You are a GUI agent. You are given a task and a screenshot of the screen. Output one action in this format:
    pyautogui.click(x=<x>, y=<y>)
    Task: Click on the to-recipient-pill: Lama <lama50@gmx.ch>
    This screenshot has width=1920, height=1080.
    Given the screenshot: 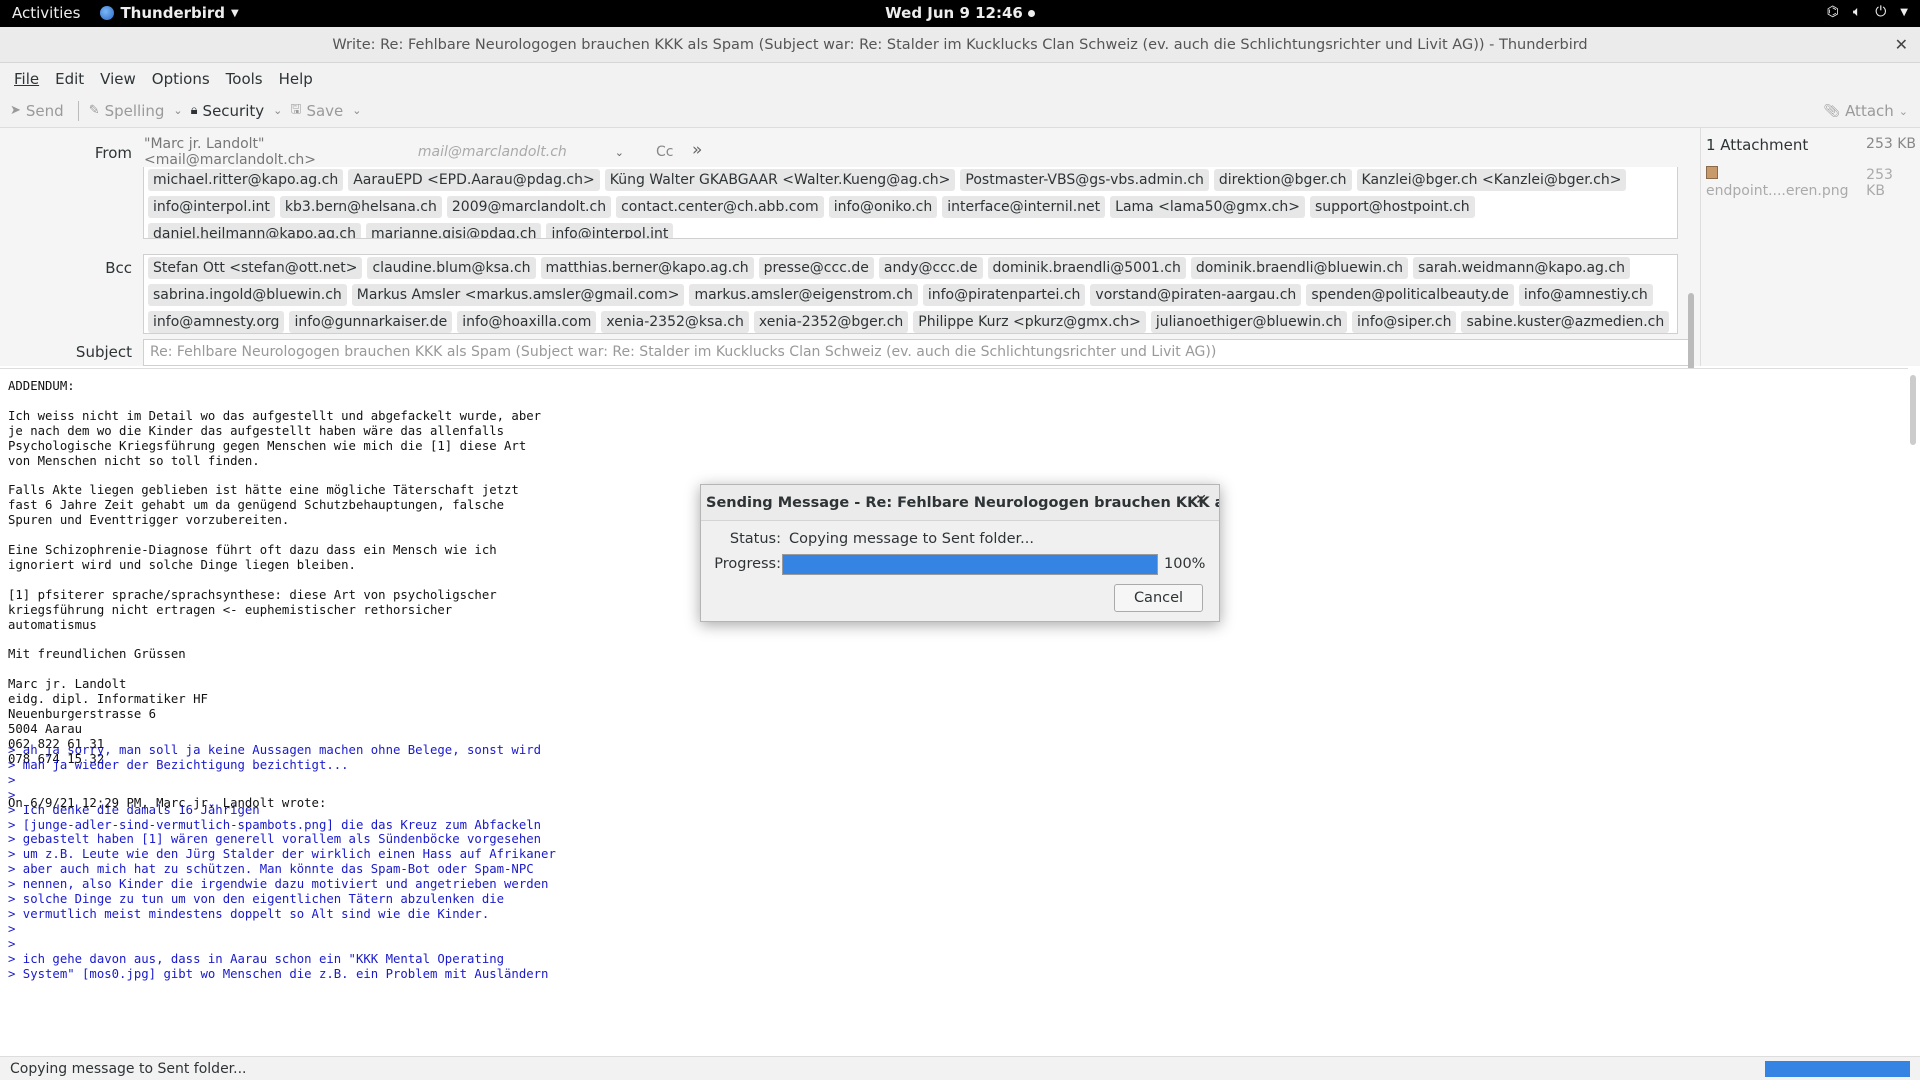 What is the action you would take?
    pyautogui.click(x=1207, y=207)
    